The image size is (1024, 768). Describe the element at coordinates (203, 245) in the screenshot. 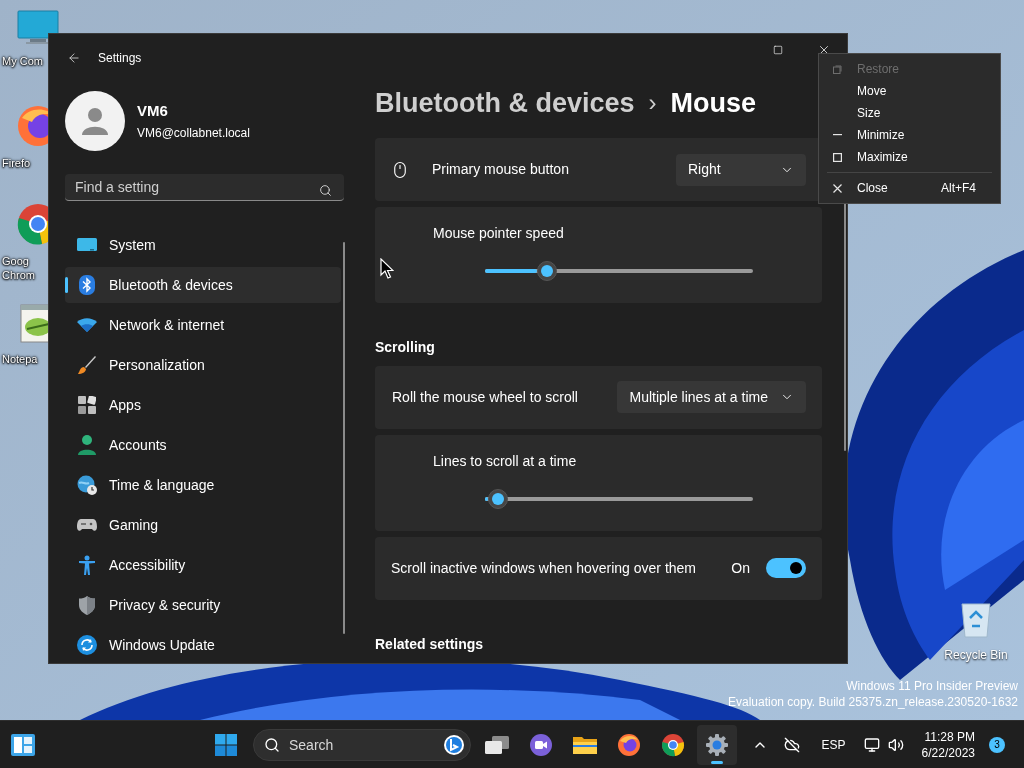

I see `nav-item: System` at that location.